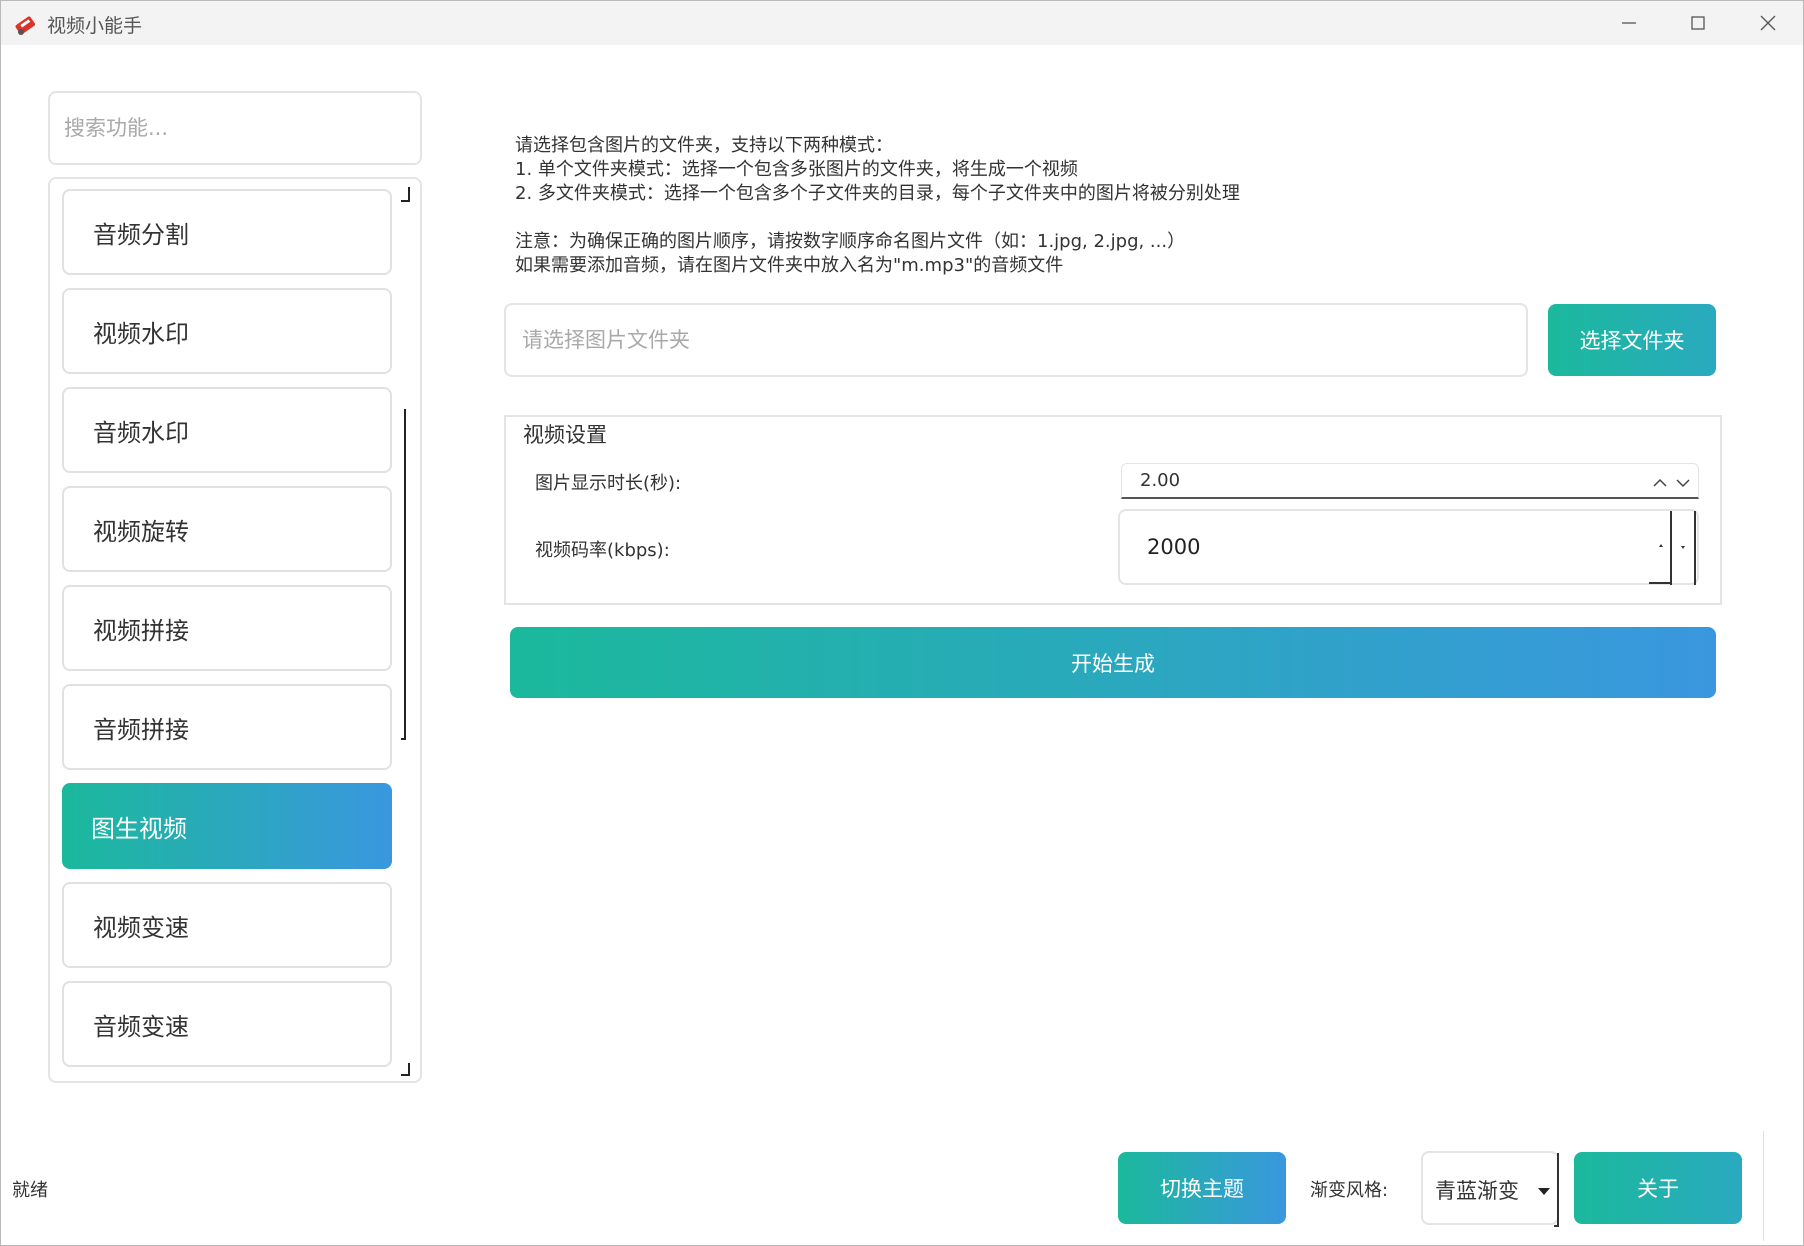  Describe the element at coordinates (1477, 1191) in the screenshot. I see `gradient-style-value: 青蓝渐变` at that location.